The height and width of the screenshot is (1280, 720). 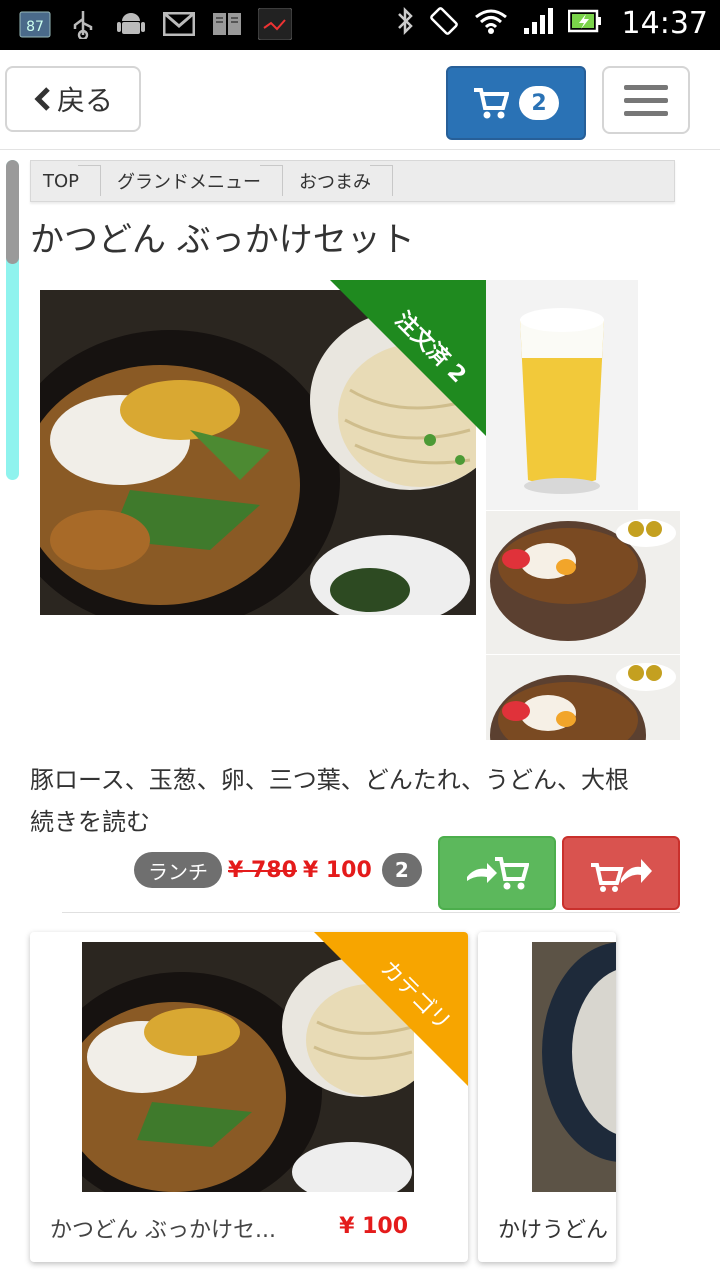 What do you see at coordinates (178, 870) in the screenshot?
I see `lunch-tag: ランチ` at bounding box center [178, 870].